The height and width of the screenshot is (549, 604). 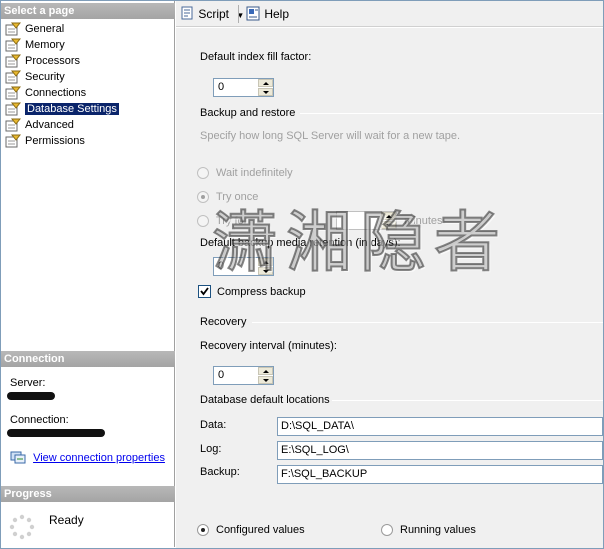 I want to click on db-locations-group-label: Database default locations, so click(x=265, y=400).